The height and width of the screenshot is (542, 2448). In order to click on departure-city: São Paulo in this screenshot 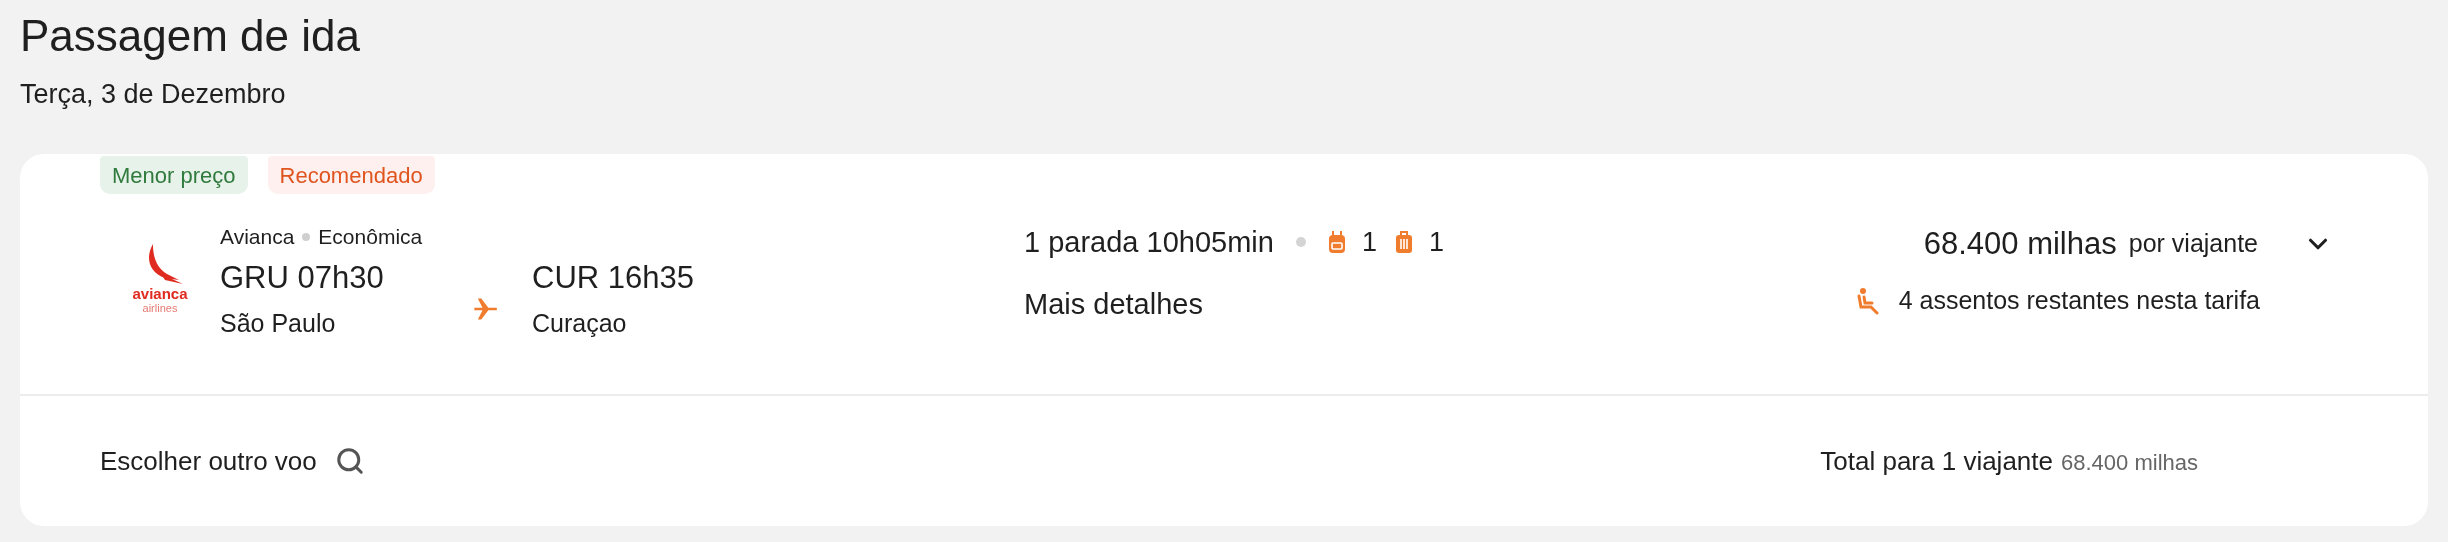, I will do `click(278, 323)`.